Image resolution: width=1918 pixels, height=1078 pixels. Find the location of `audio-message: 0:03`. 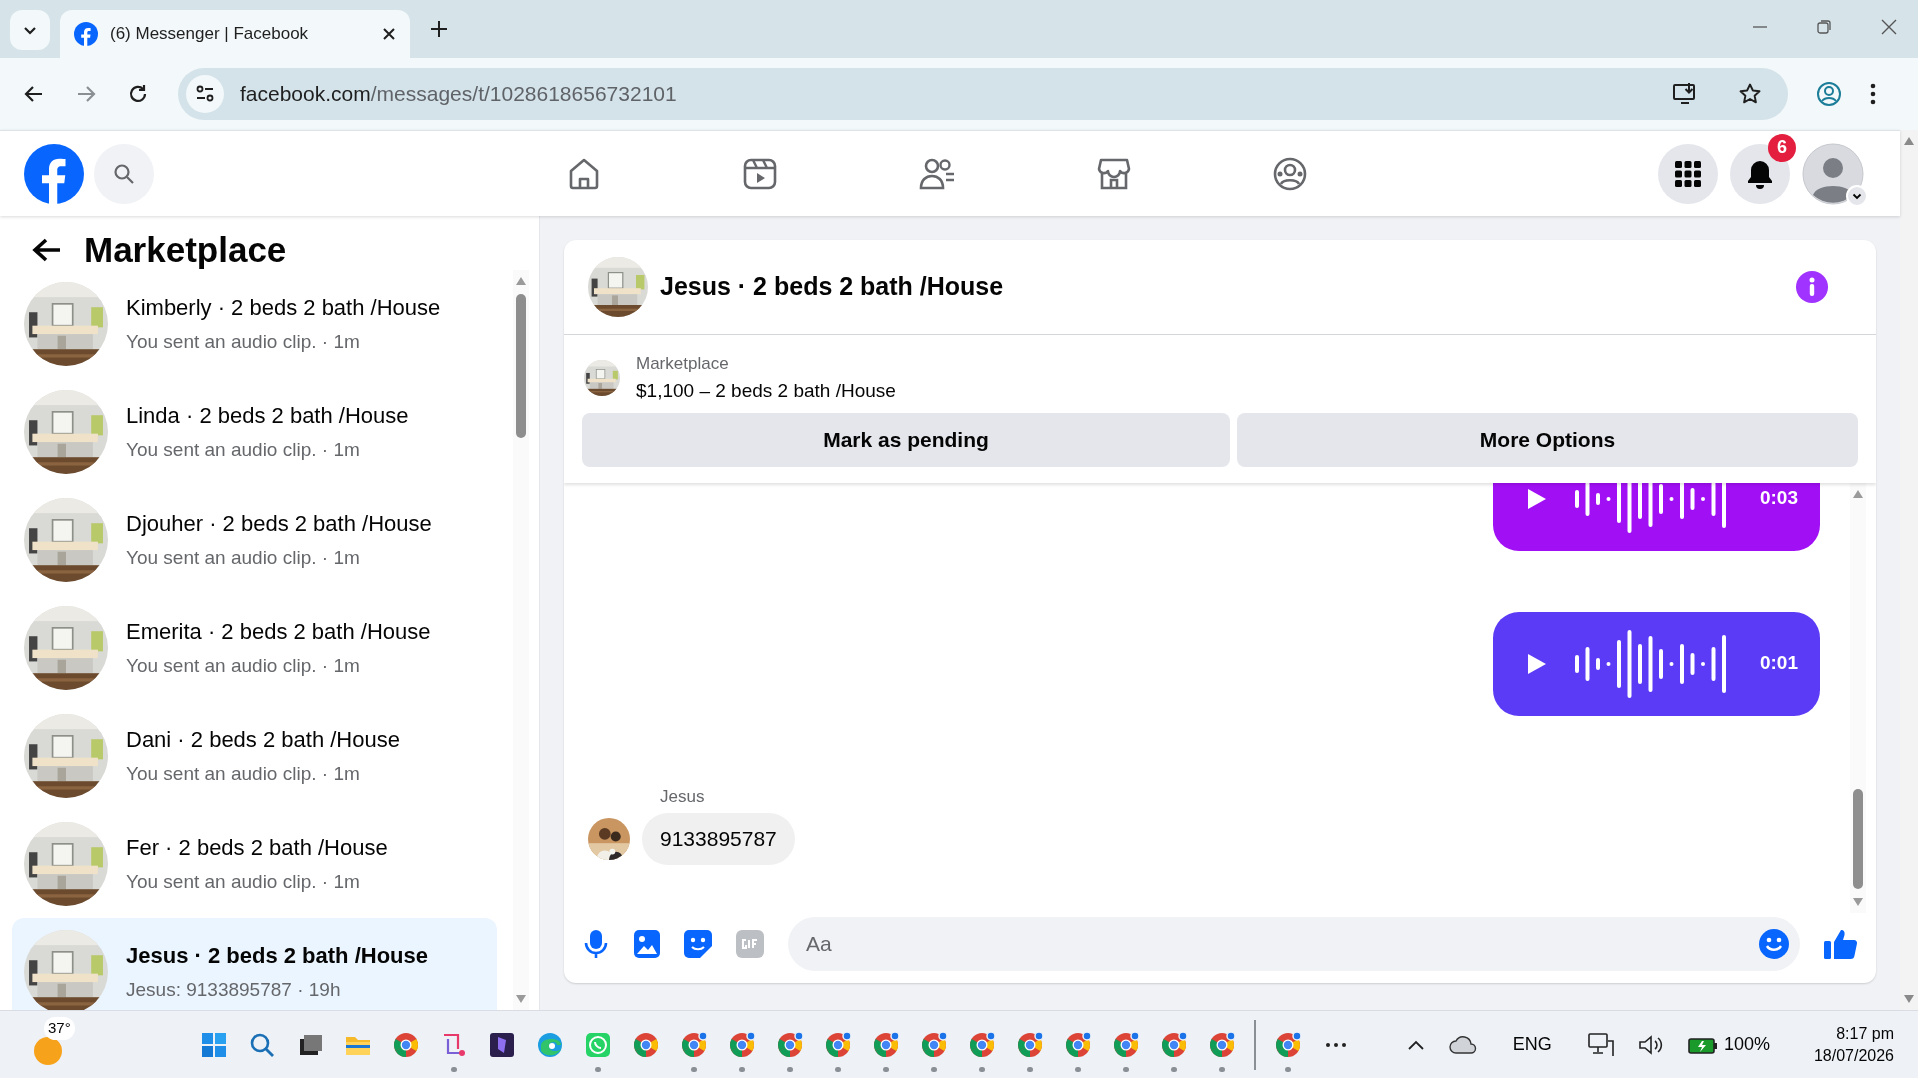

audio-message: 0:03 is located at coordinates (1656, 517).